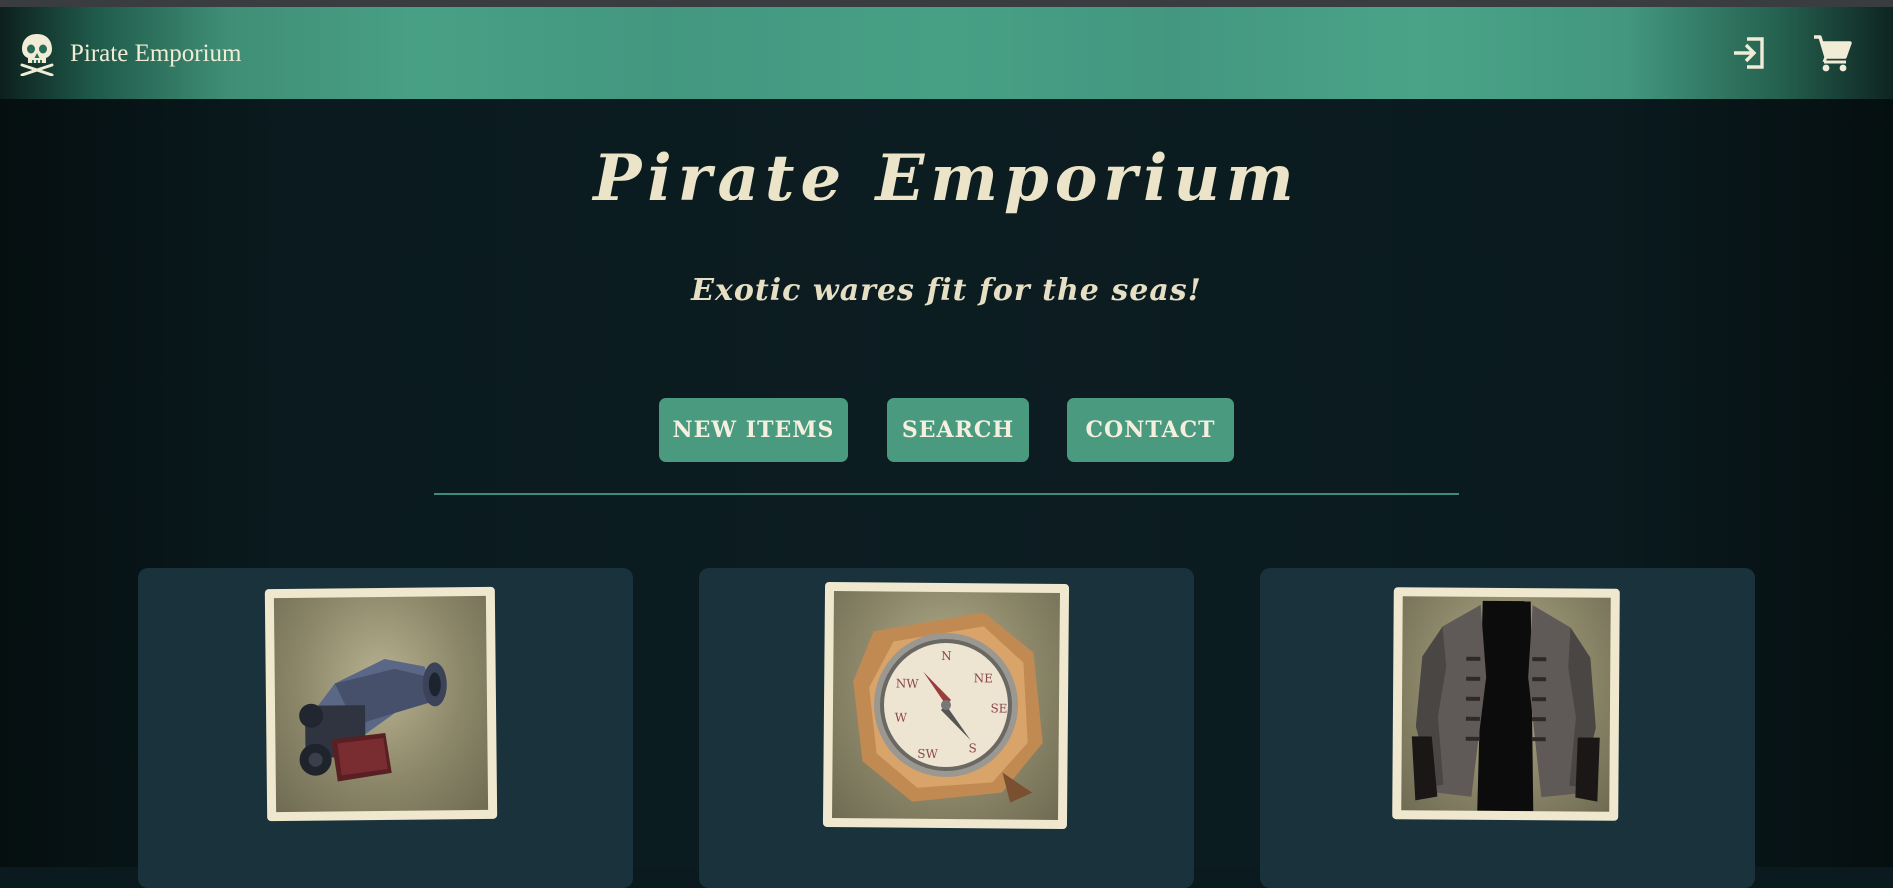  What do you see at coordinates (946, 178) in the screenshot?
I see `page-title: Pirate Emporium` at bounding box center [946, 178].